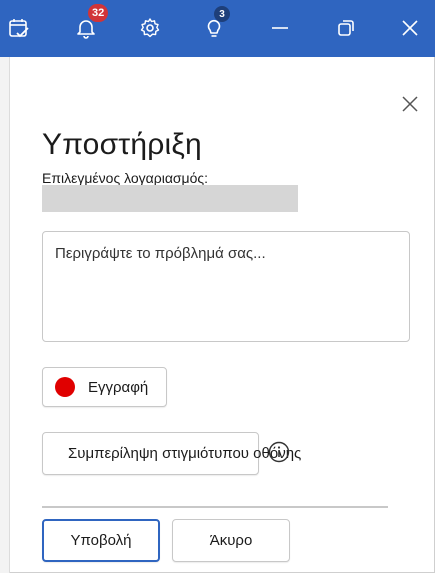 The width and height of the screenshot is (435, 573). I want to click on page-title: Υποστήριξη, so click(122, 144).